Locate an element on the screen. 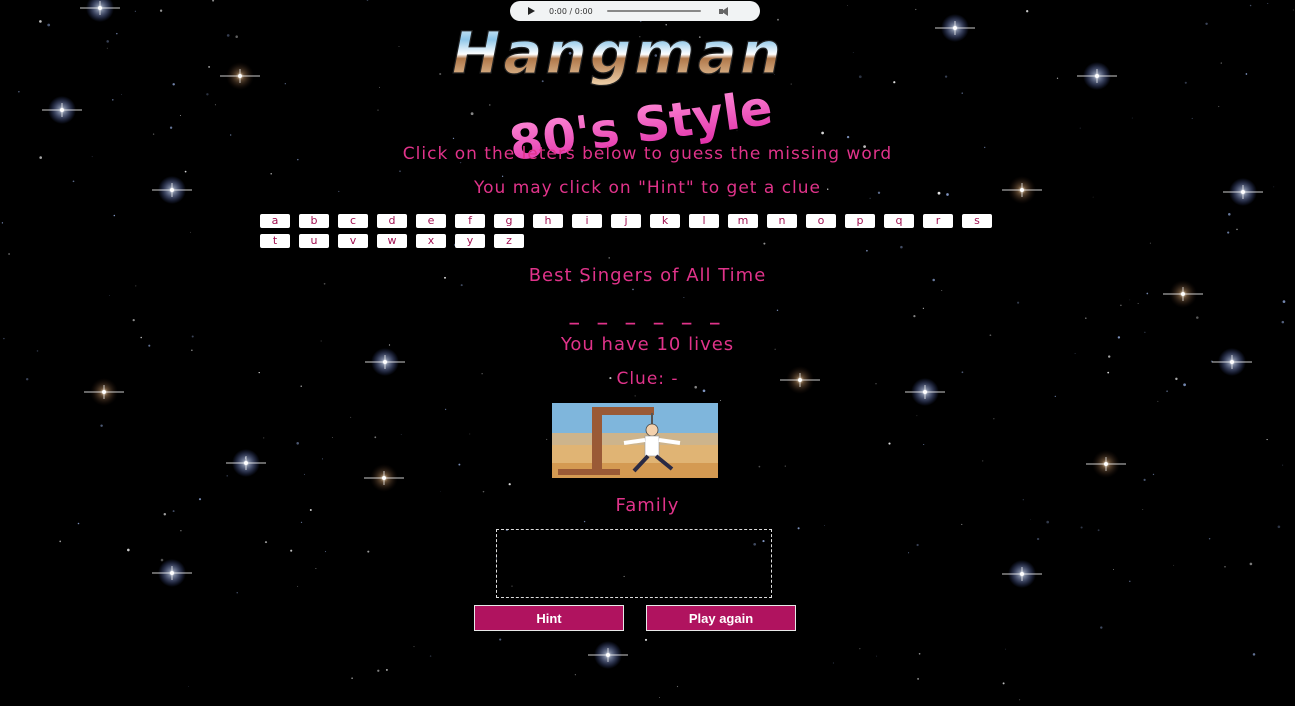 The height and width of the screenshot is (706, 1295). clue-text: Family is located at coordinates (647, 505).